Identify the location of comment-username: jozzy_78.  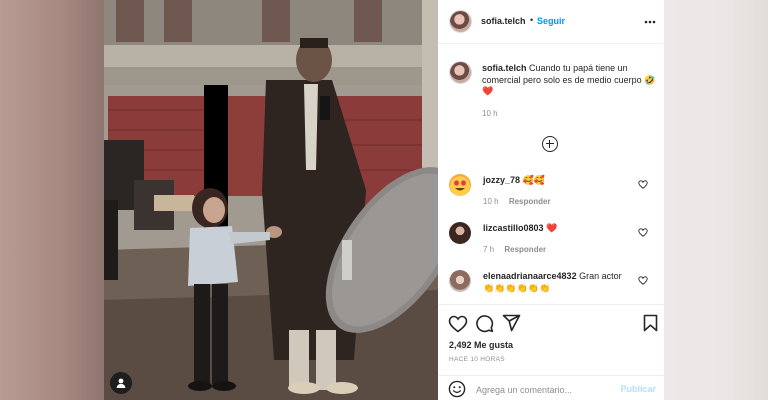
(501, 180).